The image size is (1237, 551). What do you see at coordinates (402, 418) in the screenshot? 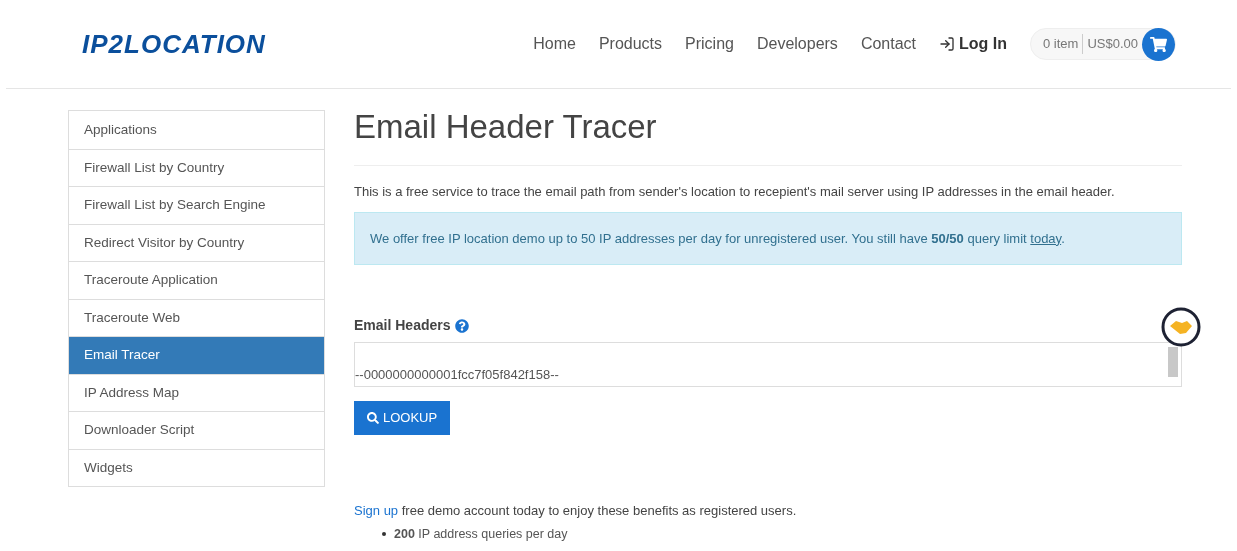
I see `lookup-button: LOOKUP` at bounding box center [402, 418].